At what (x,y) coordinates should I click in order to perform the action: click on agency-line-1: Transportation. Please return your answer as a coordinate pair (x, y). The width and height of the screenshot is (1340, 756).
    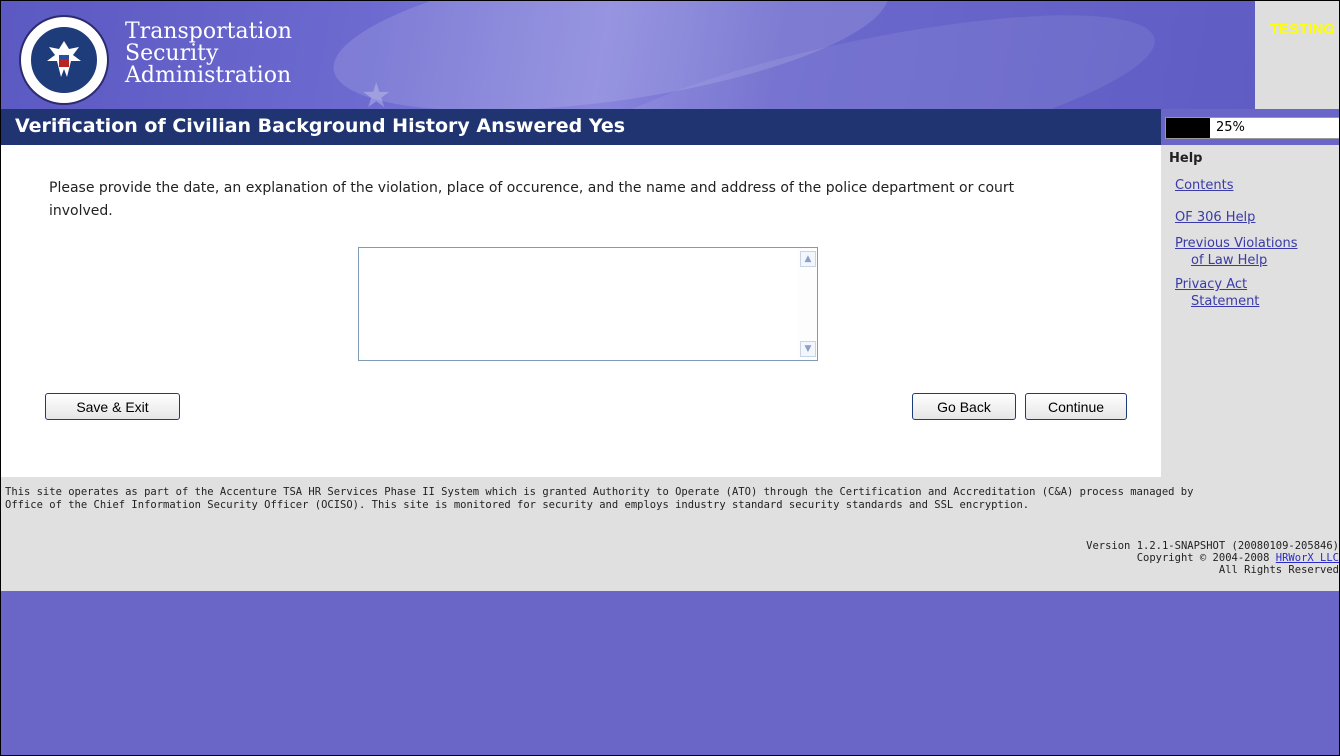
    Looking at the image, I should click on (208, 31).